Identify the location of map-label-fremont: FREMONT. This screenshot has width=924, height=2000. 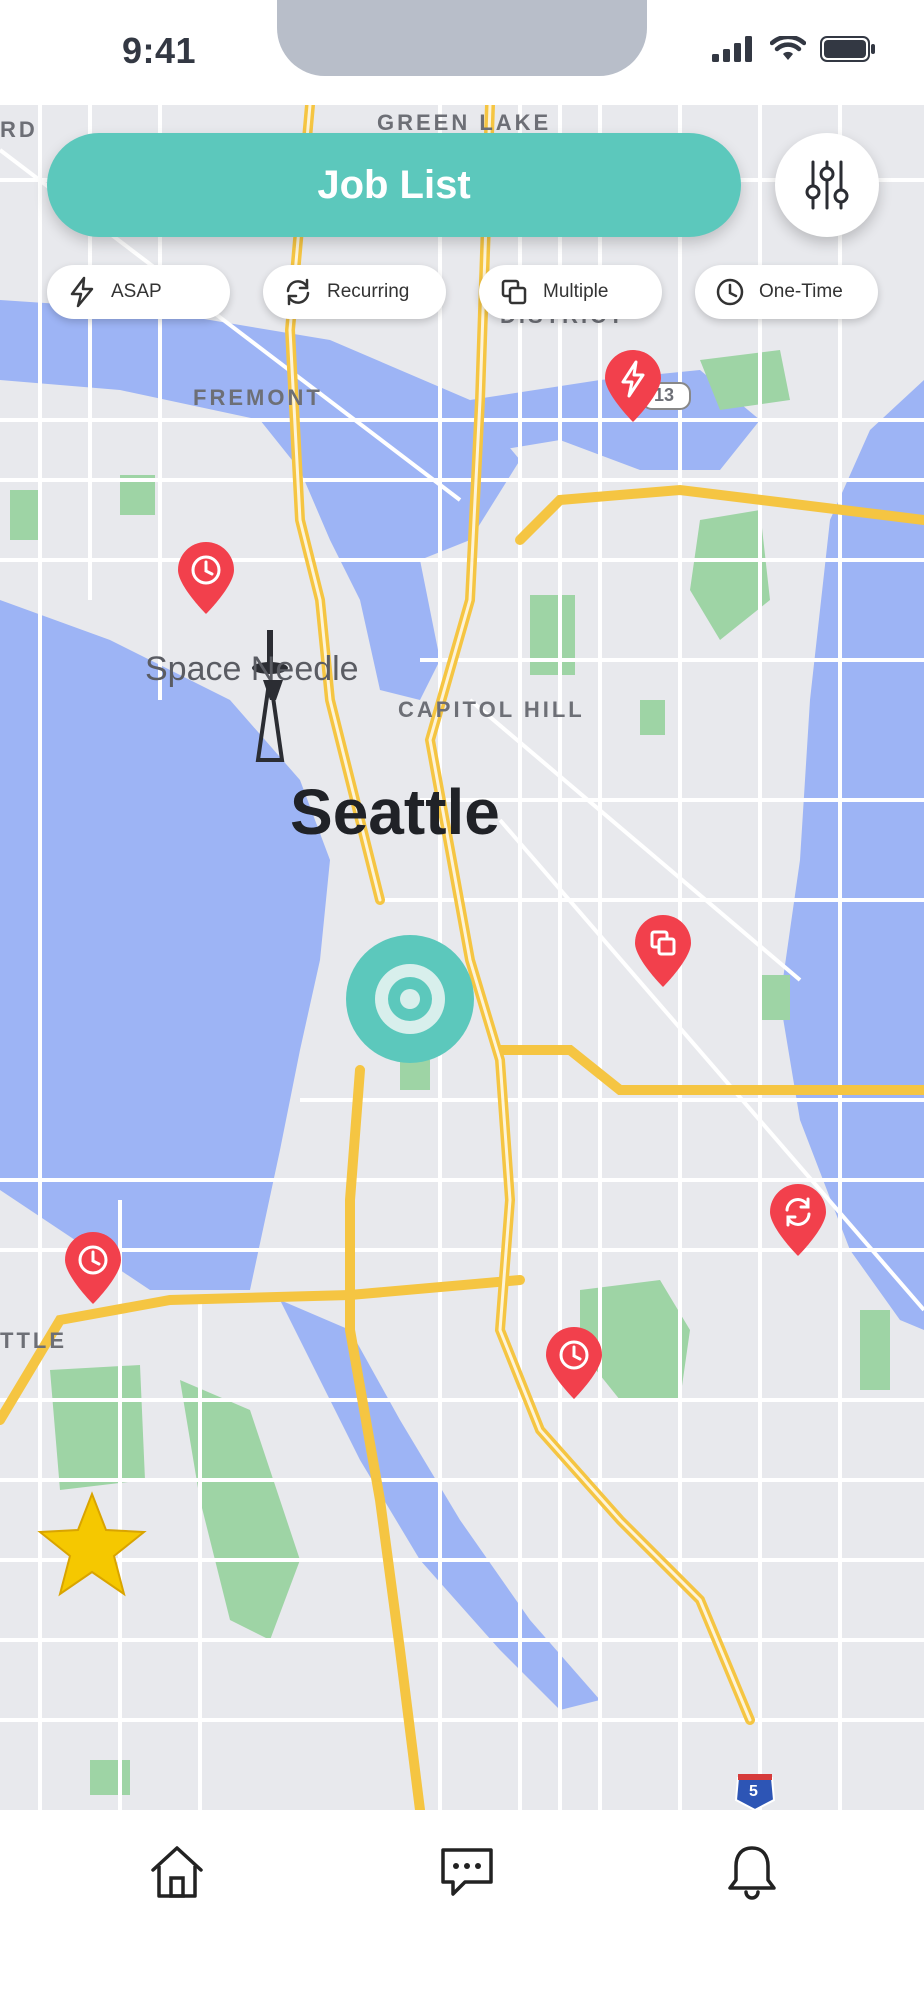
(258, 397).